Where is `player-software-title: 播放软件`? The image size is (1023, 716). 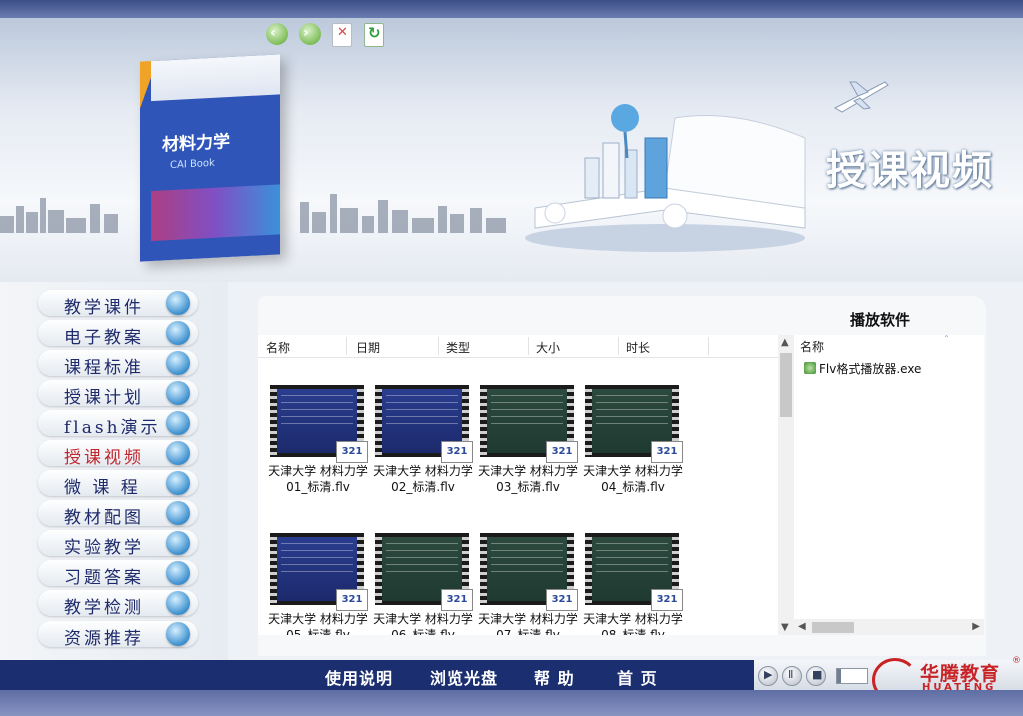
player-software-title: 播放软件 is located at coordinates (880, 320).